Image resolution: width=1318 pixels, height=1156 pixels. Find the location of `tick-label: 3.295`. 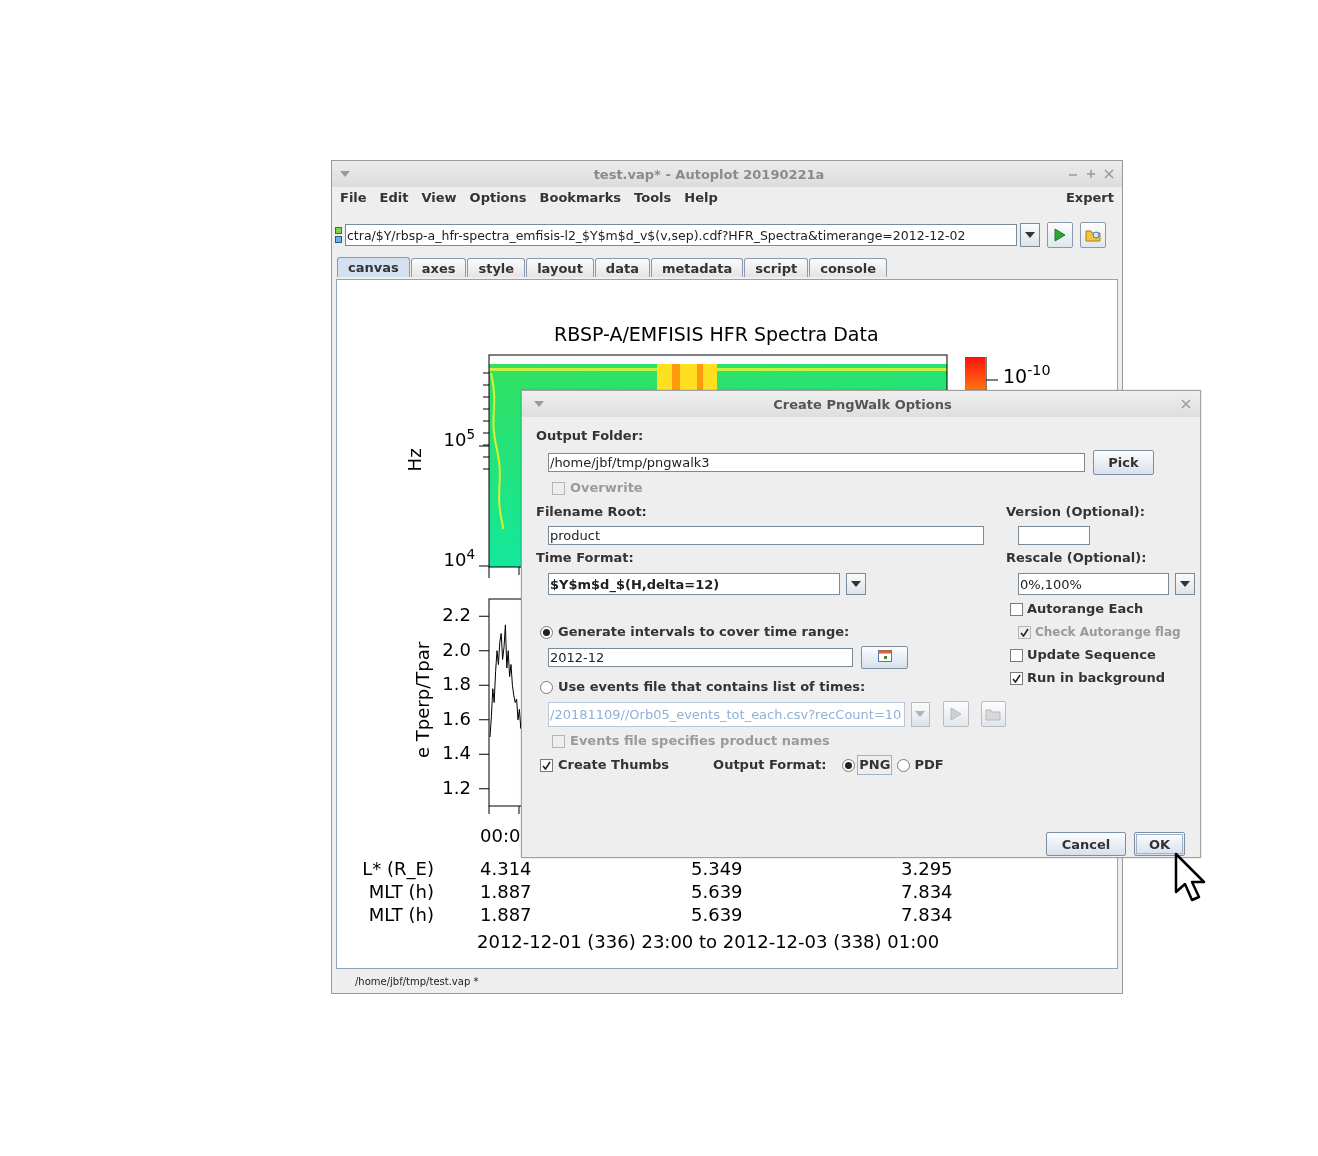

tick-label: 3.295 is located at coordinates (927, 869).